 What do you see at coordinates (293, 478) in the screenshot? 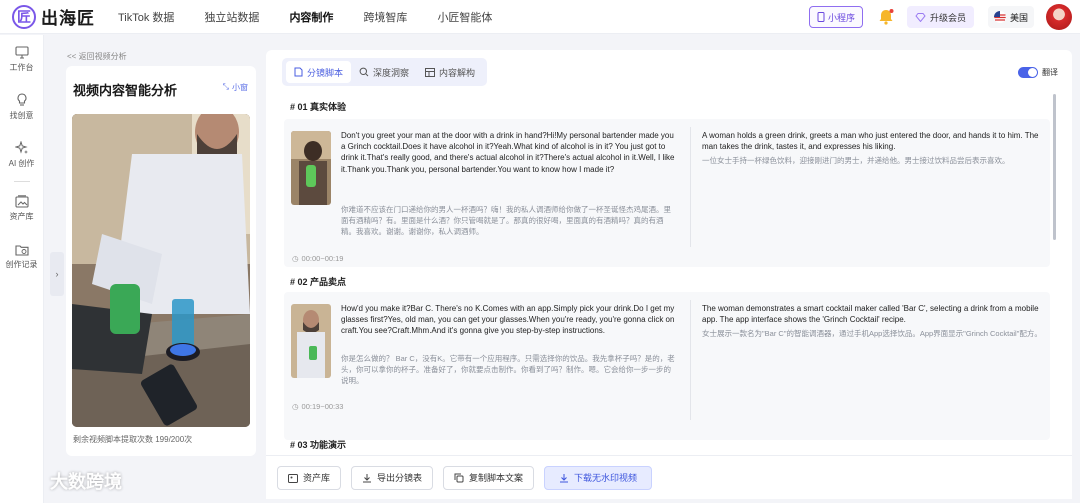
I see `library-icon` at bounding box center [293, 478].